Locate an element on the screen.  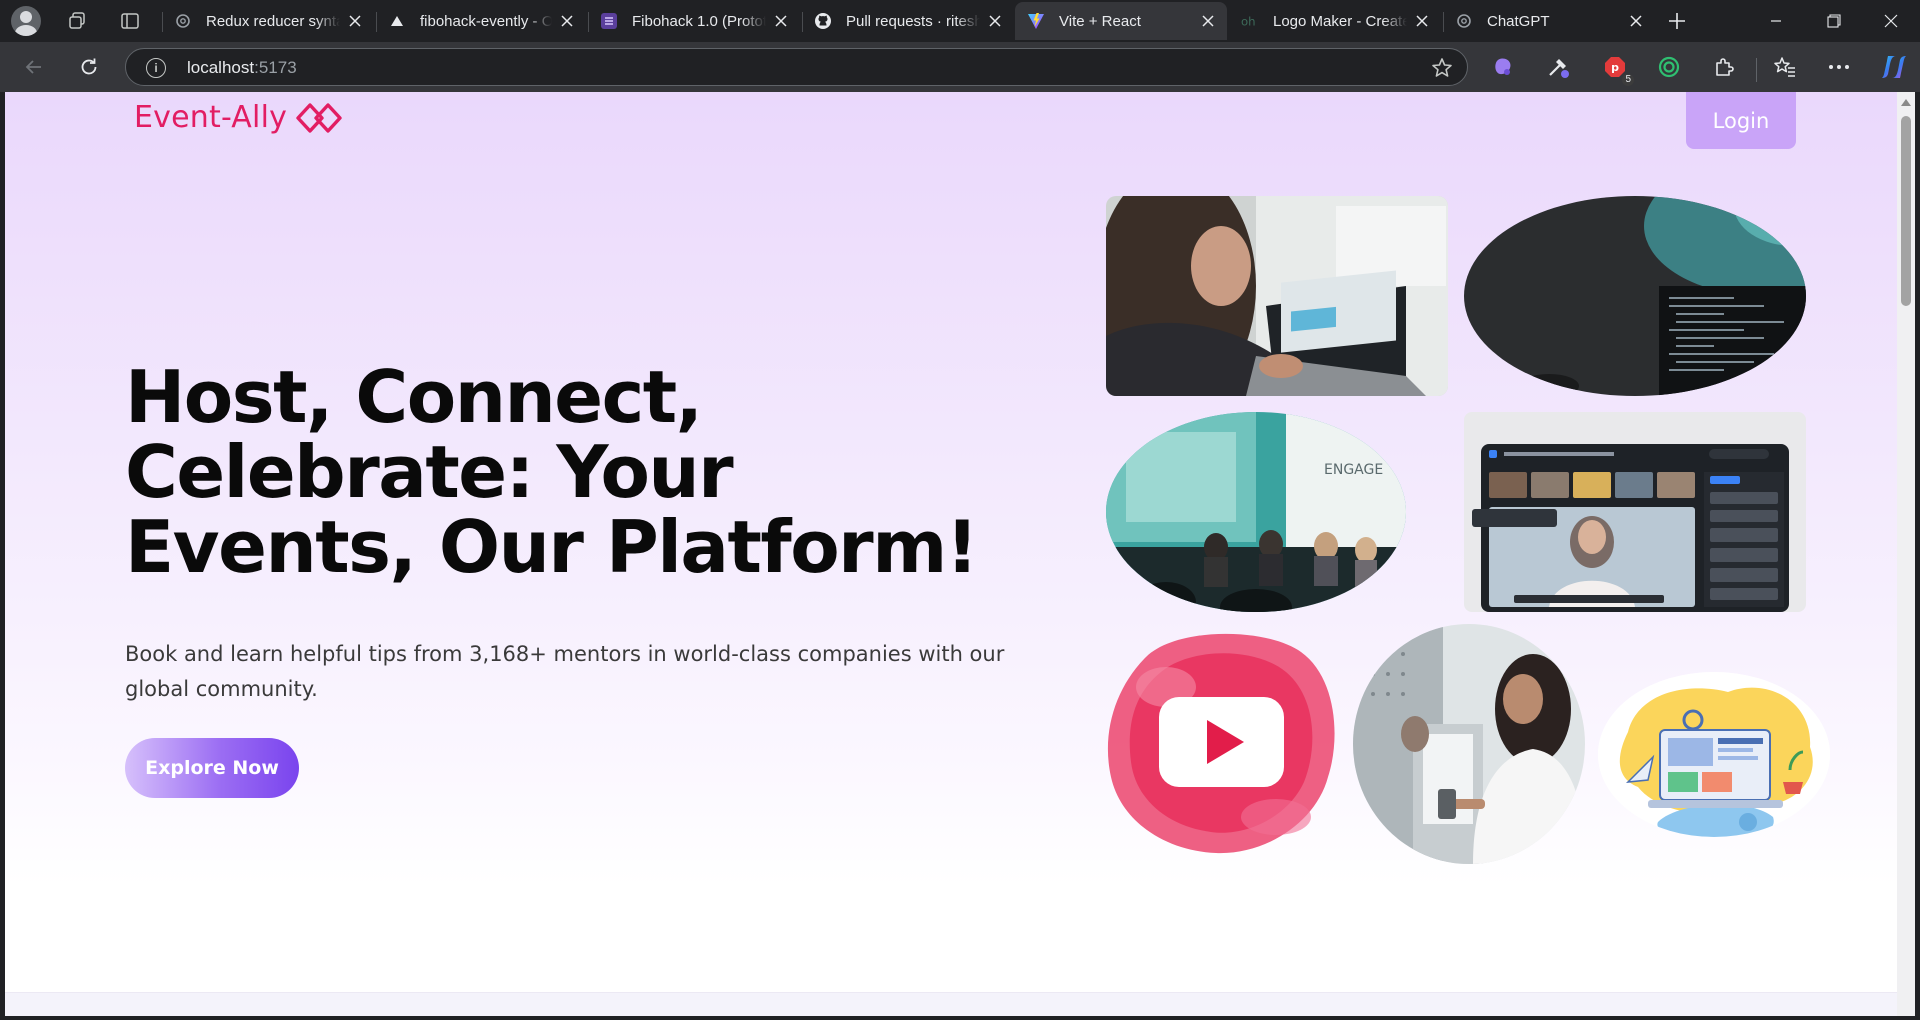
scroll-thumb is located at coordinates (1906, 211).